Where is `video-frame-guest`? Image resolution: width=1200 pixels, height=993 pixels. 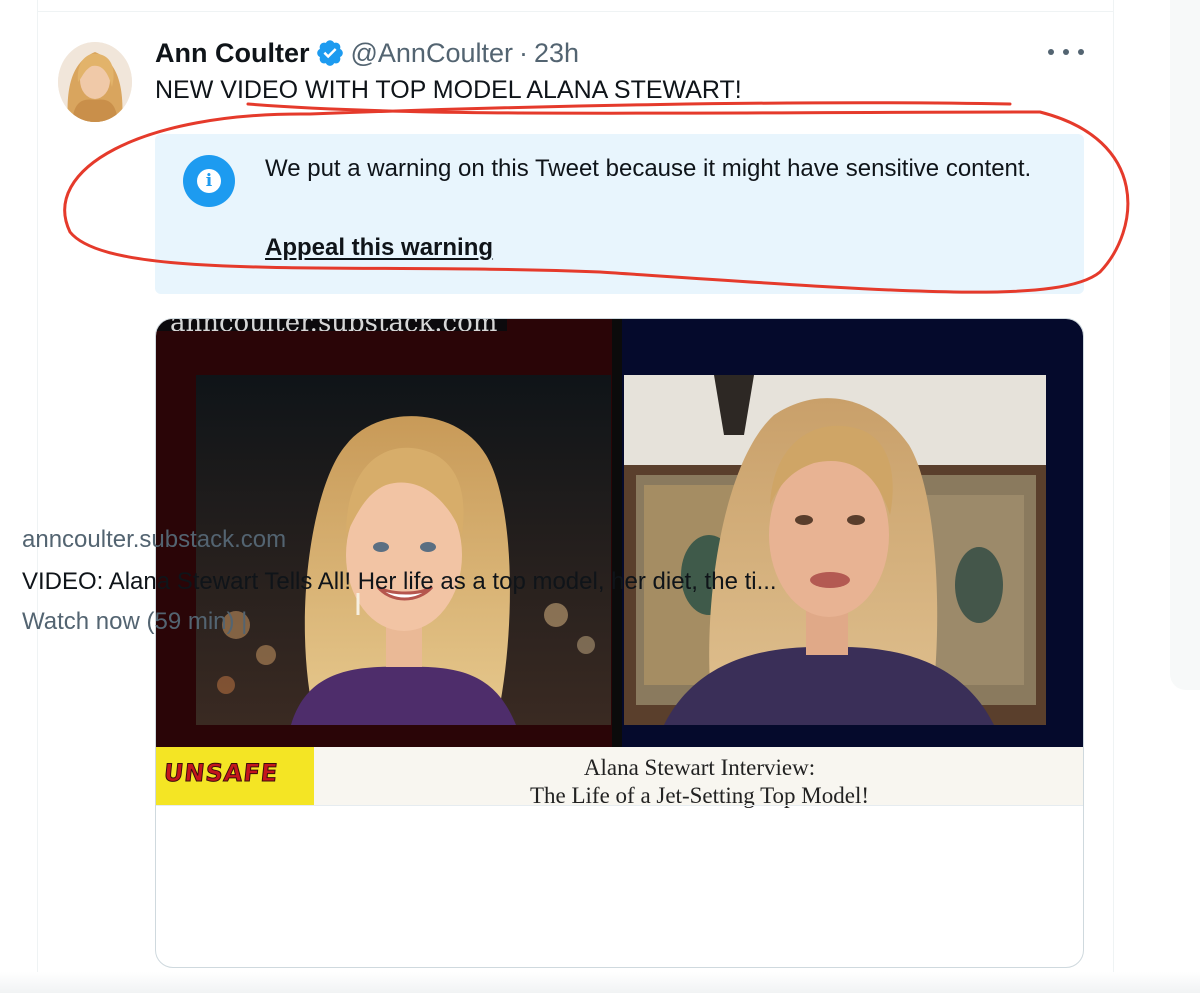
video-frame-guest is located at coordinates (835, 550).